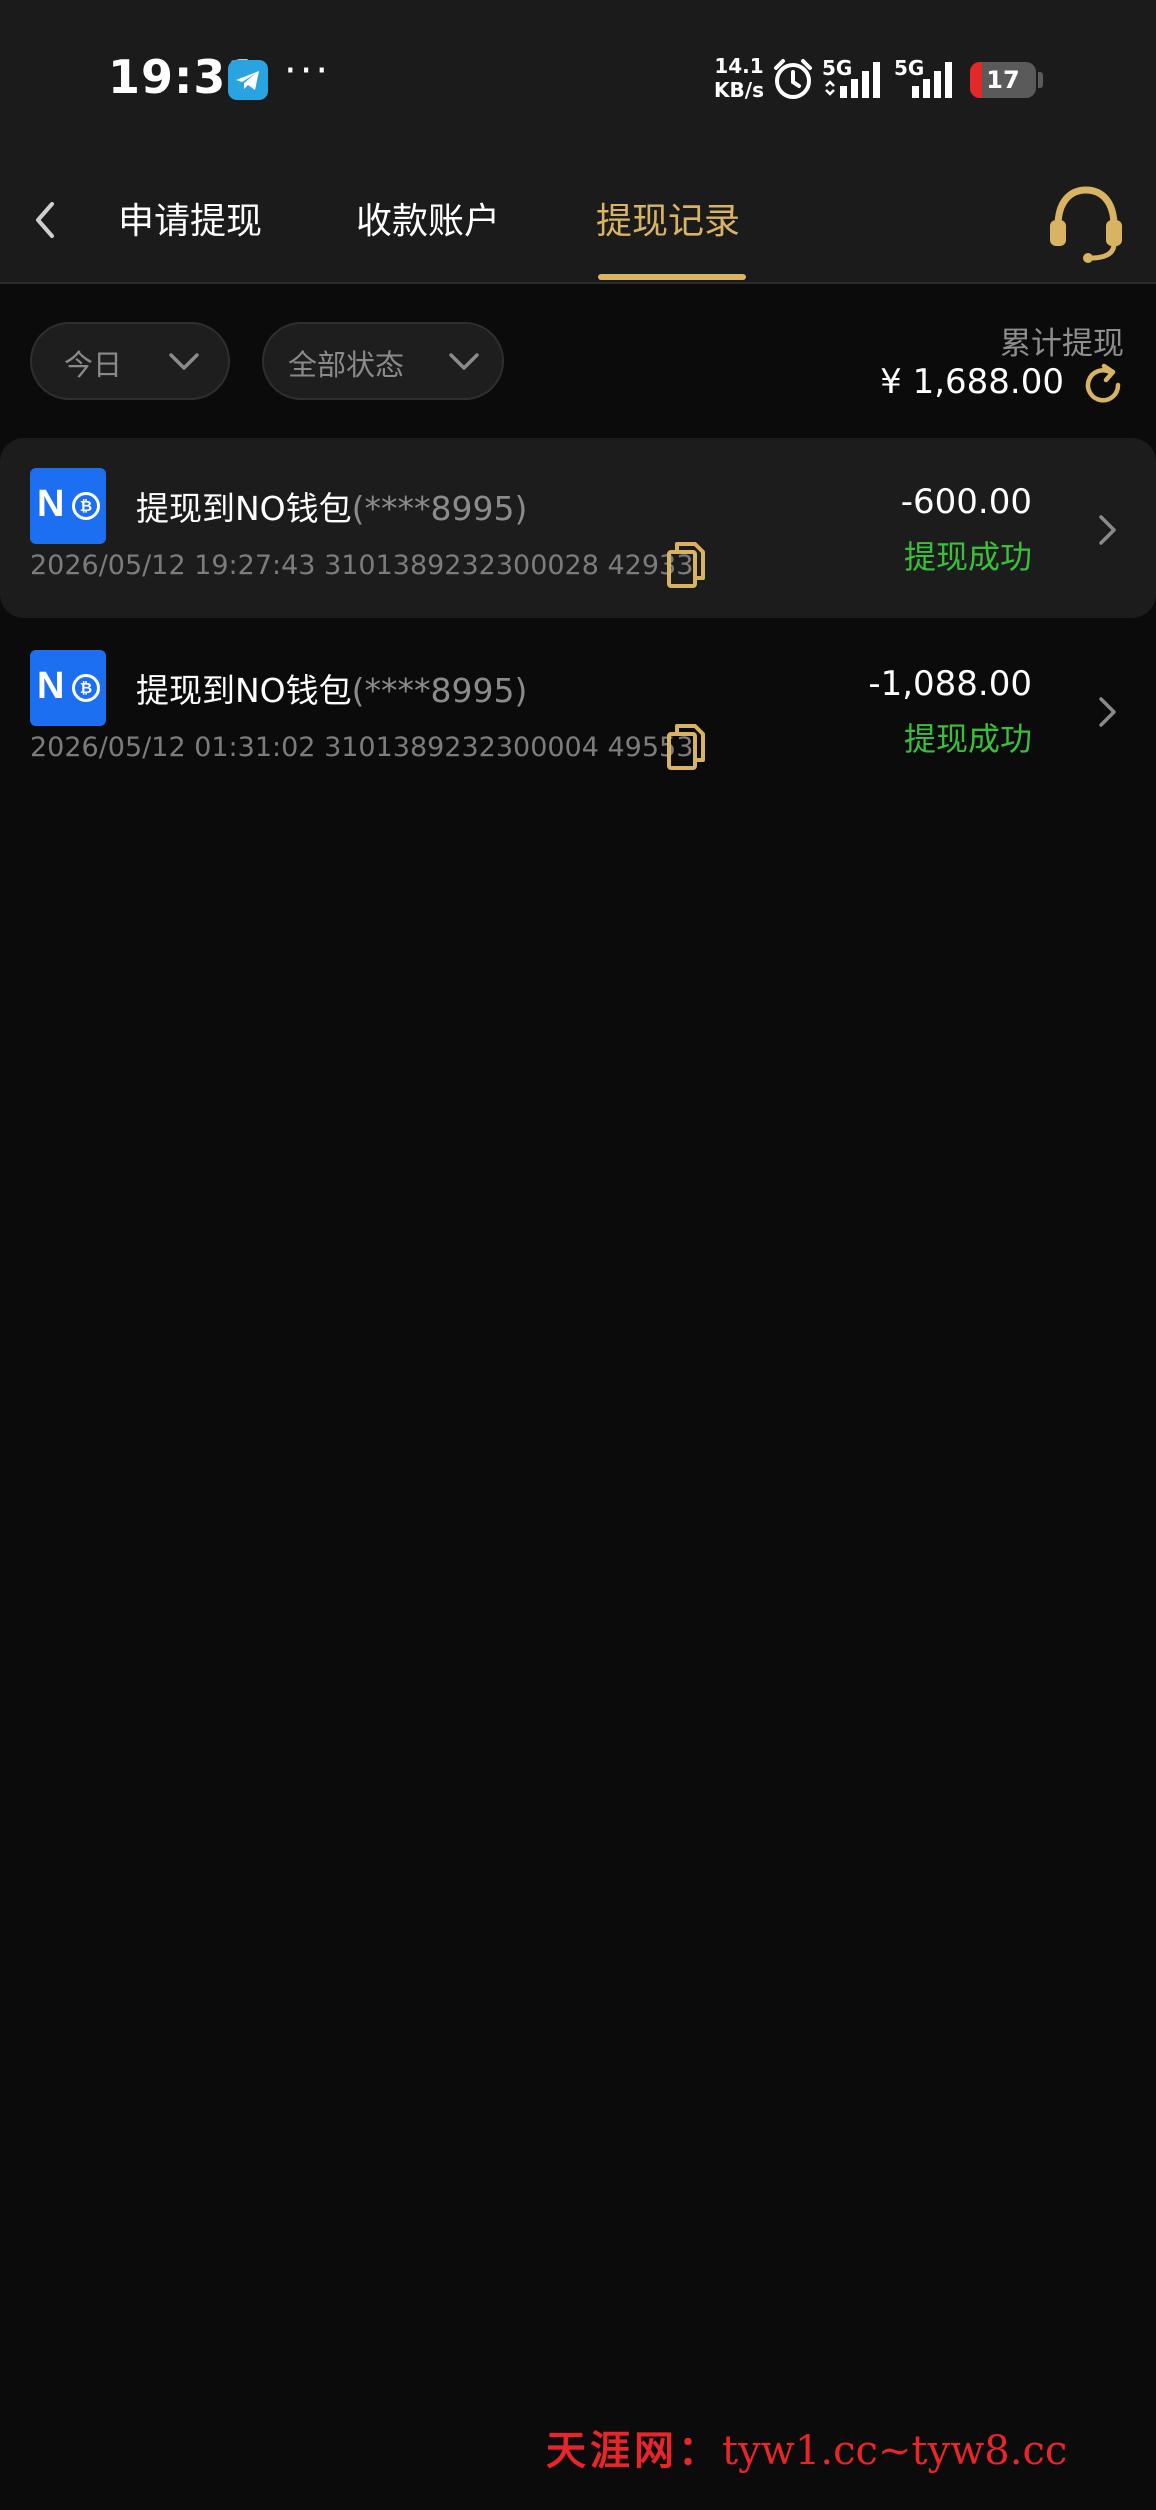  What do you see at coordinates (1062, 344) in the screenshot?
I see `total-withdraw-label: 累计提现` at bounding box center [1062, 344].